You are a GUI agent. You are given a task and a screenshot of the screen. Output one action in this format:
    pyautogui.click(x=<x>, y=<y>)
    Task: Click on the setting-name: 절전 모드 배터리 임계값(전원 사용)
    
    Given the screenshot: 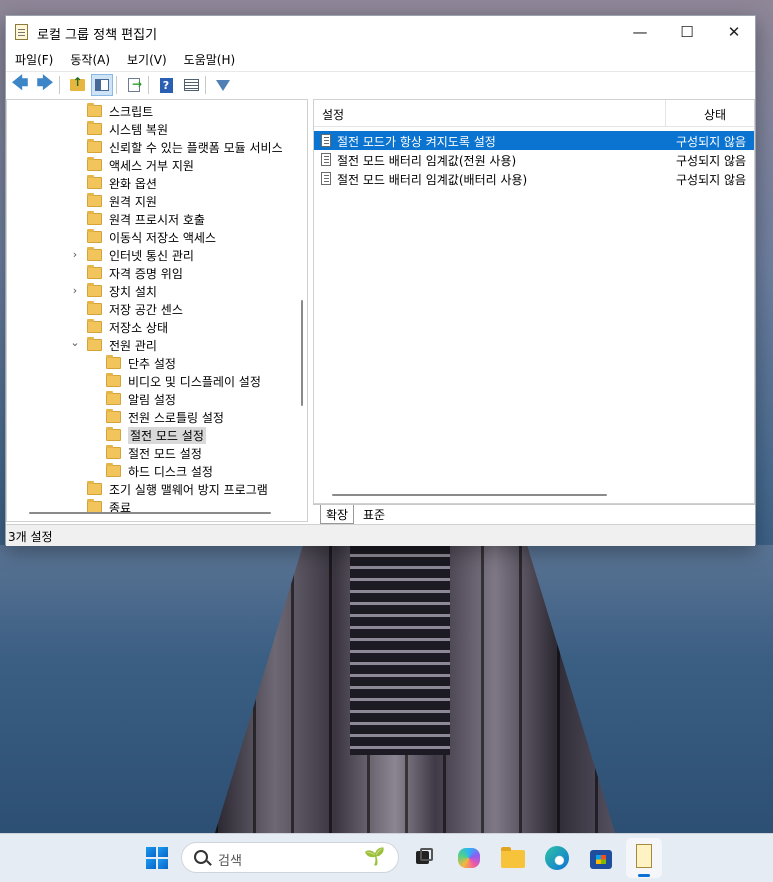 What is the action you would take?
    pyautogui.click(x=427, y=161)
    